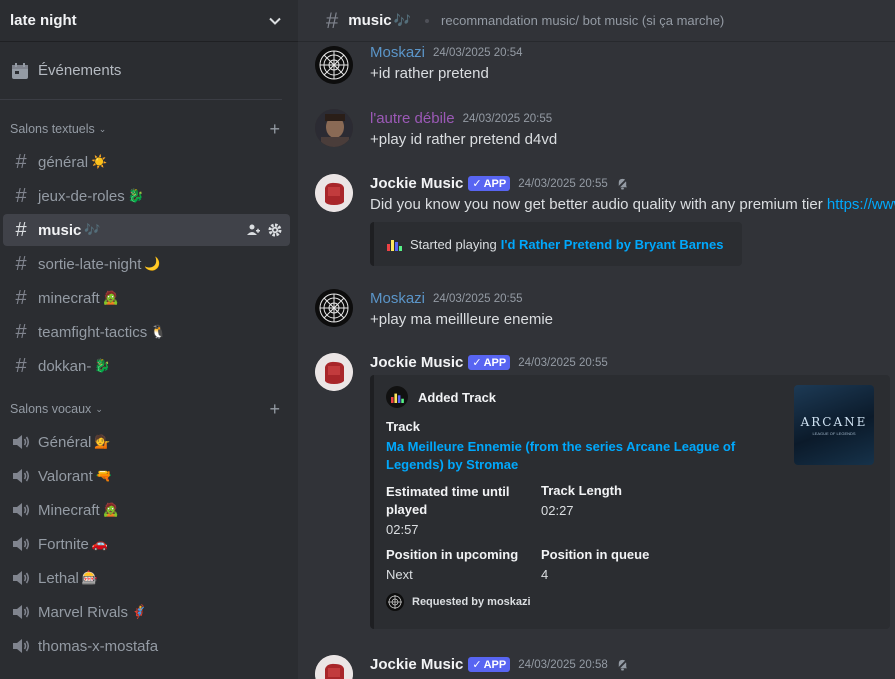 This screenshot has width=895, height=679. What do you see at coordinates (63, 544) in the screenshot?
I see `channel-name: Fortnite` at bounding box center [63, 544].